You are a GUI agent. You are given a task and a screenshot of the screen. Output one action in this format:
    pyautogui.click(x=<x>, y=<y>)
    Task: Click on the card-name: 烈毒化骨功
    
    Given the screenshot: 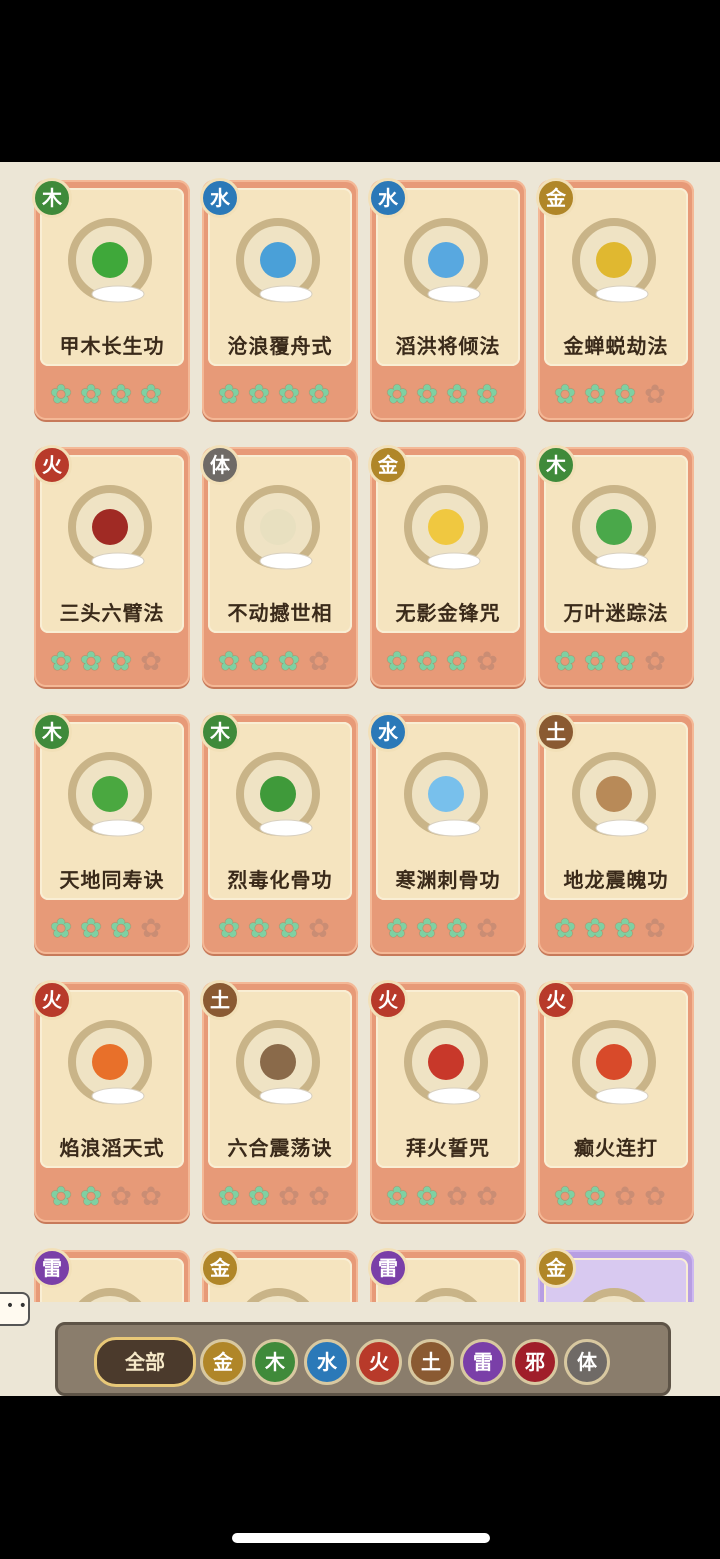 What is the action you would take?
    pyautogui.click(x=280, y=880)
    